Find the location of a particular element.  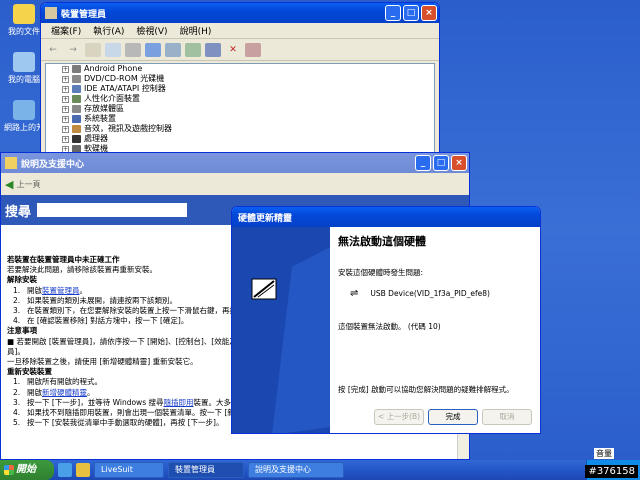

forward-arrow-icon: → is located at coordinates (73, 50).